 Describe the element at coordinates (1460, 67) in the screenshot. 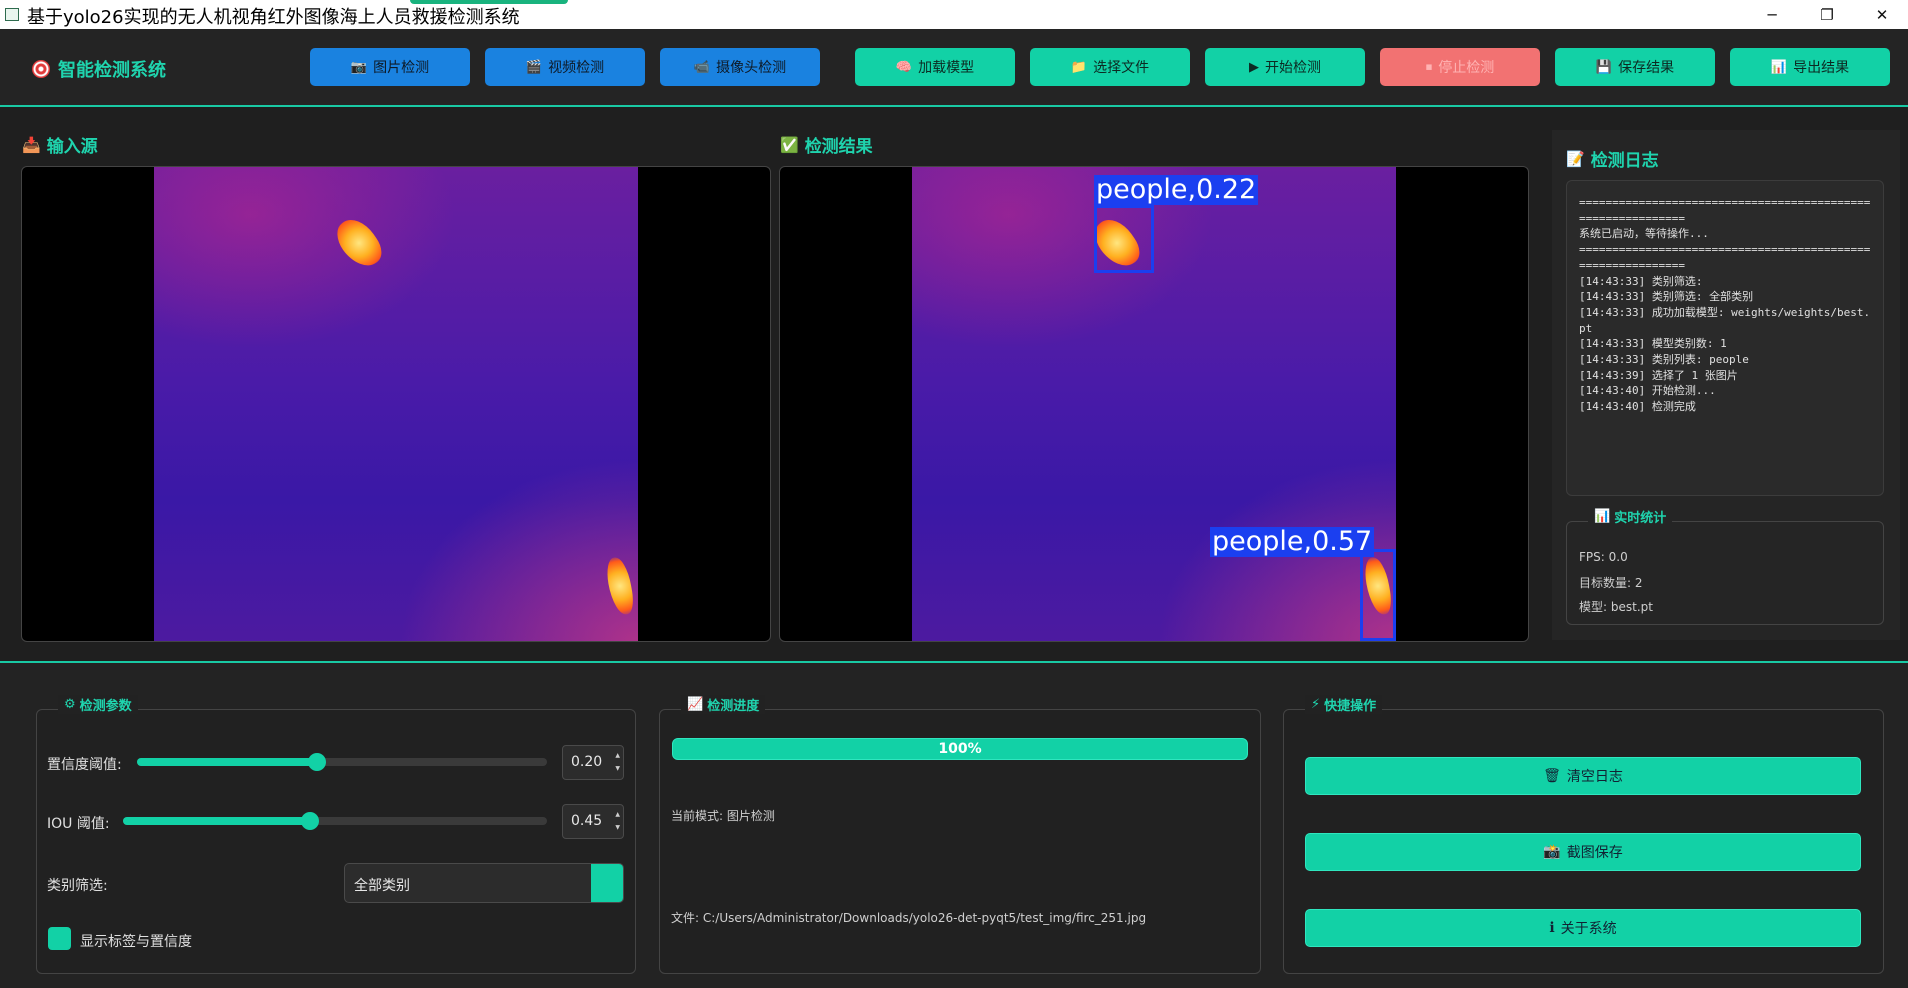

I see `stop-detect-button: ⏹ 停止检测` at that location.